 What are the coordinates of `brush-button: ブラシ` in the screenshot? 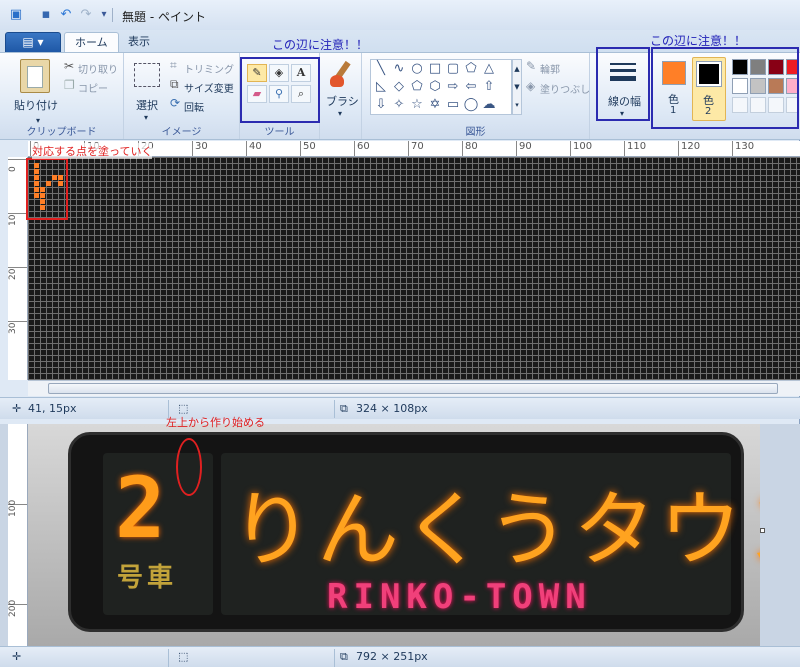 It's located at (342, 101).